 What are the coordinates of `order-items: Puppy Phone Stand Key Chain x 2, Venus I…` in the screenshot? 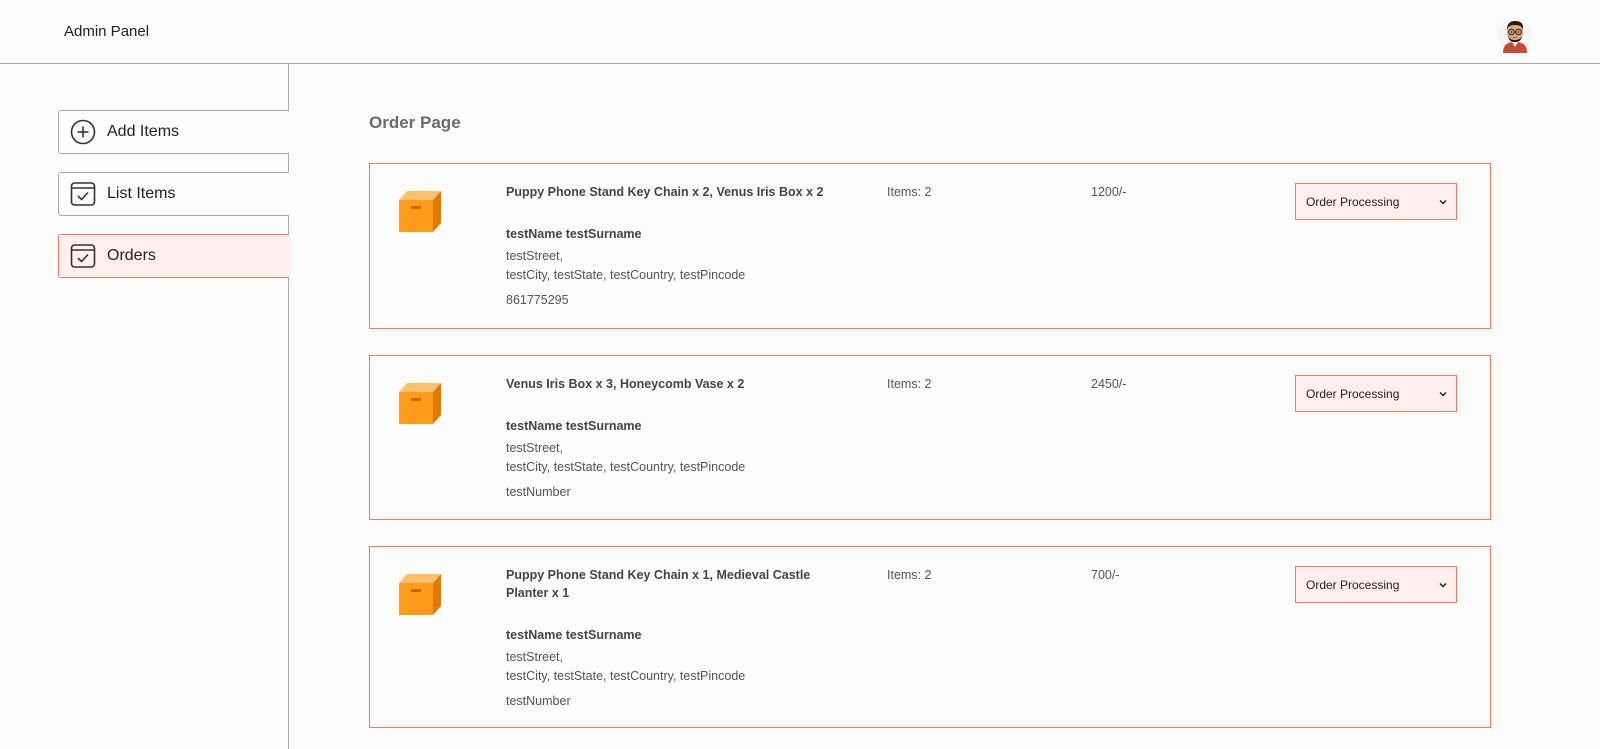 It's located at (665, 192).